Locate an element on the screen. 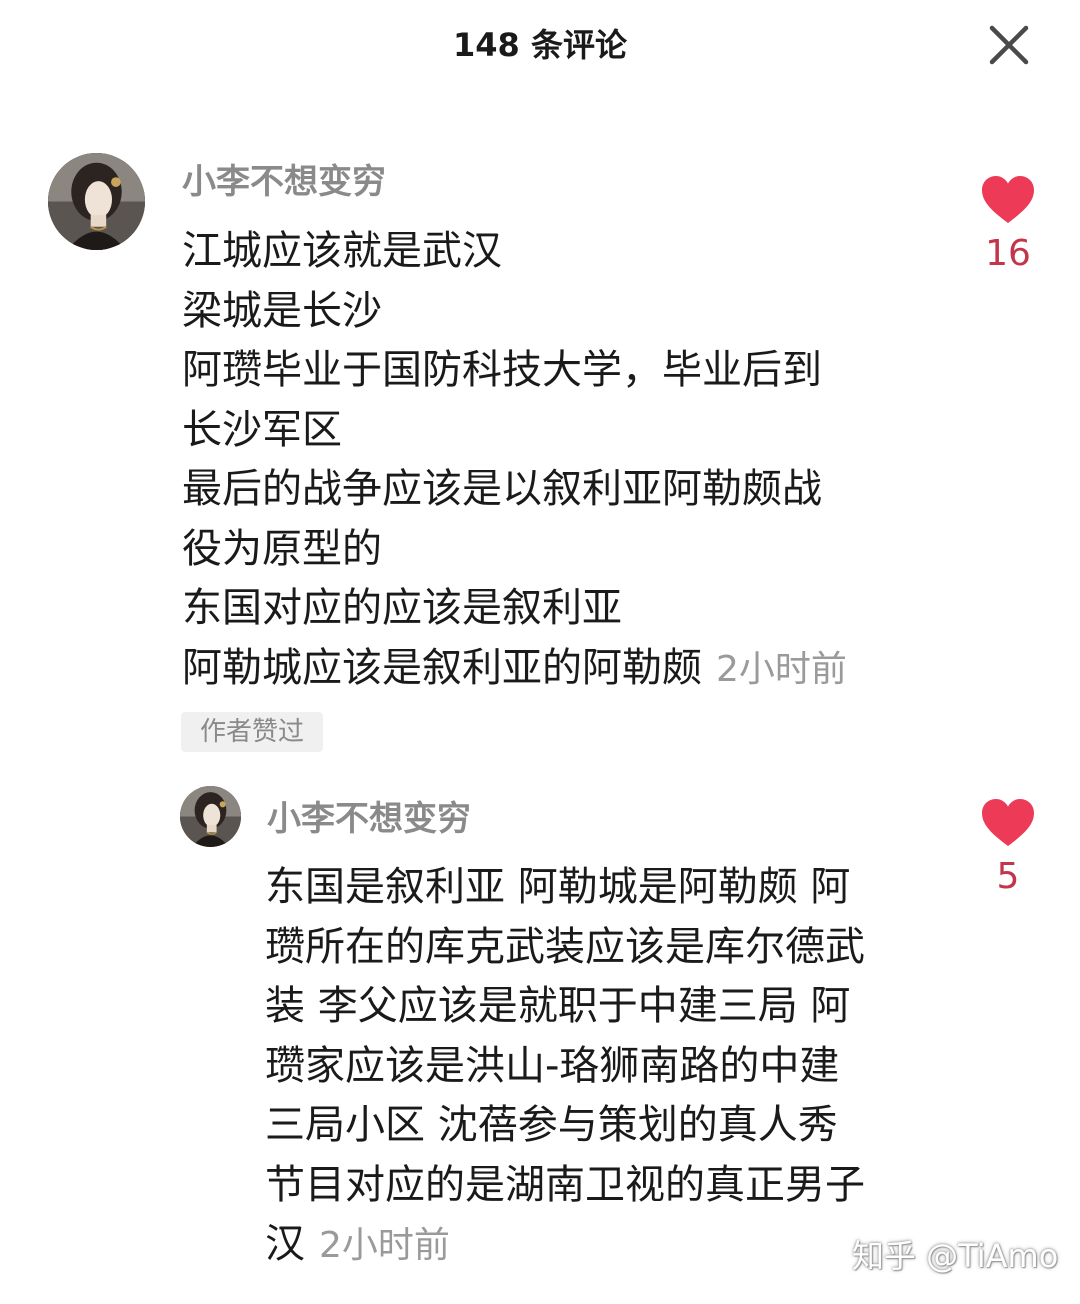 The width and height of the screenshot is (1080, 1304). comments-header-title: 148 条评论 is located at coordinates (540, 45).